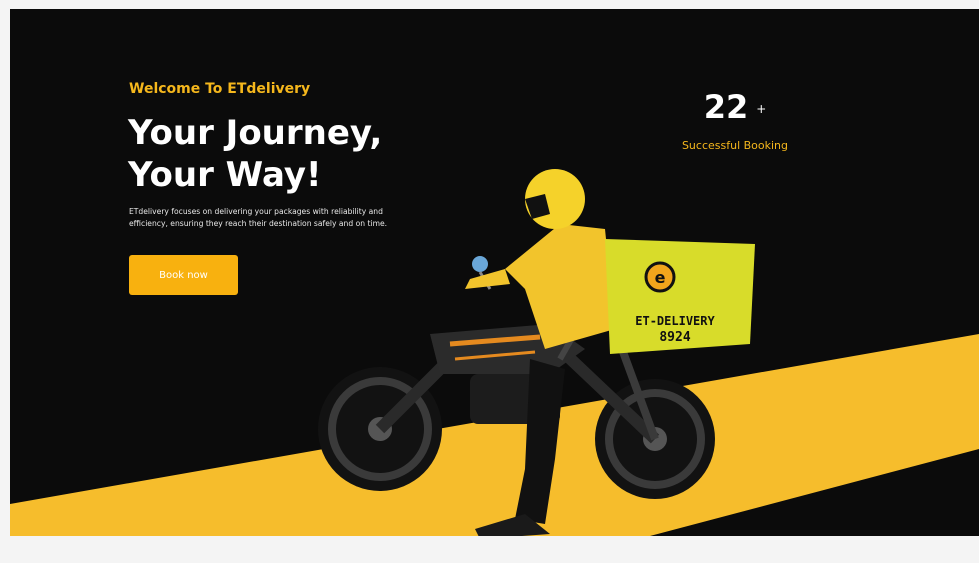 This screenshot has width=979, height=563. Describe the element at coordinates (183, 275) in the screenshot. I see `book-now-button: Book now` at that location.